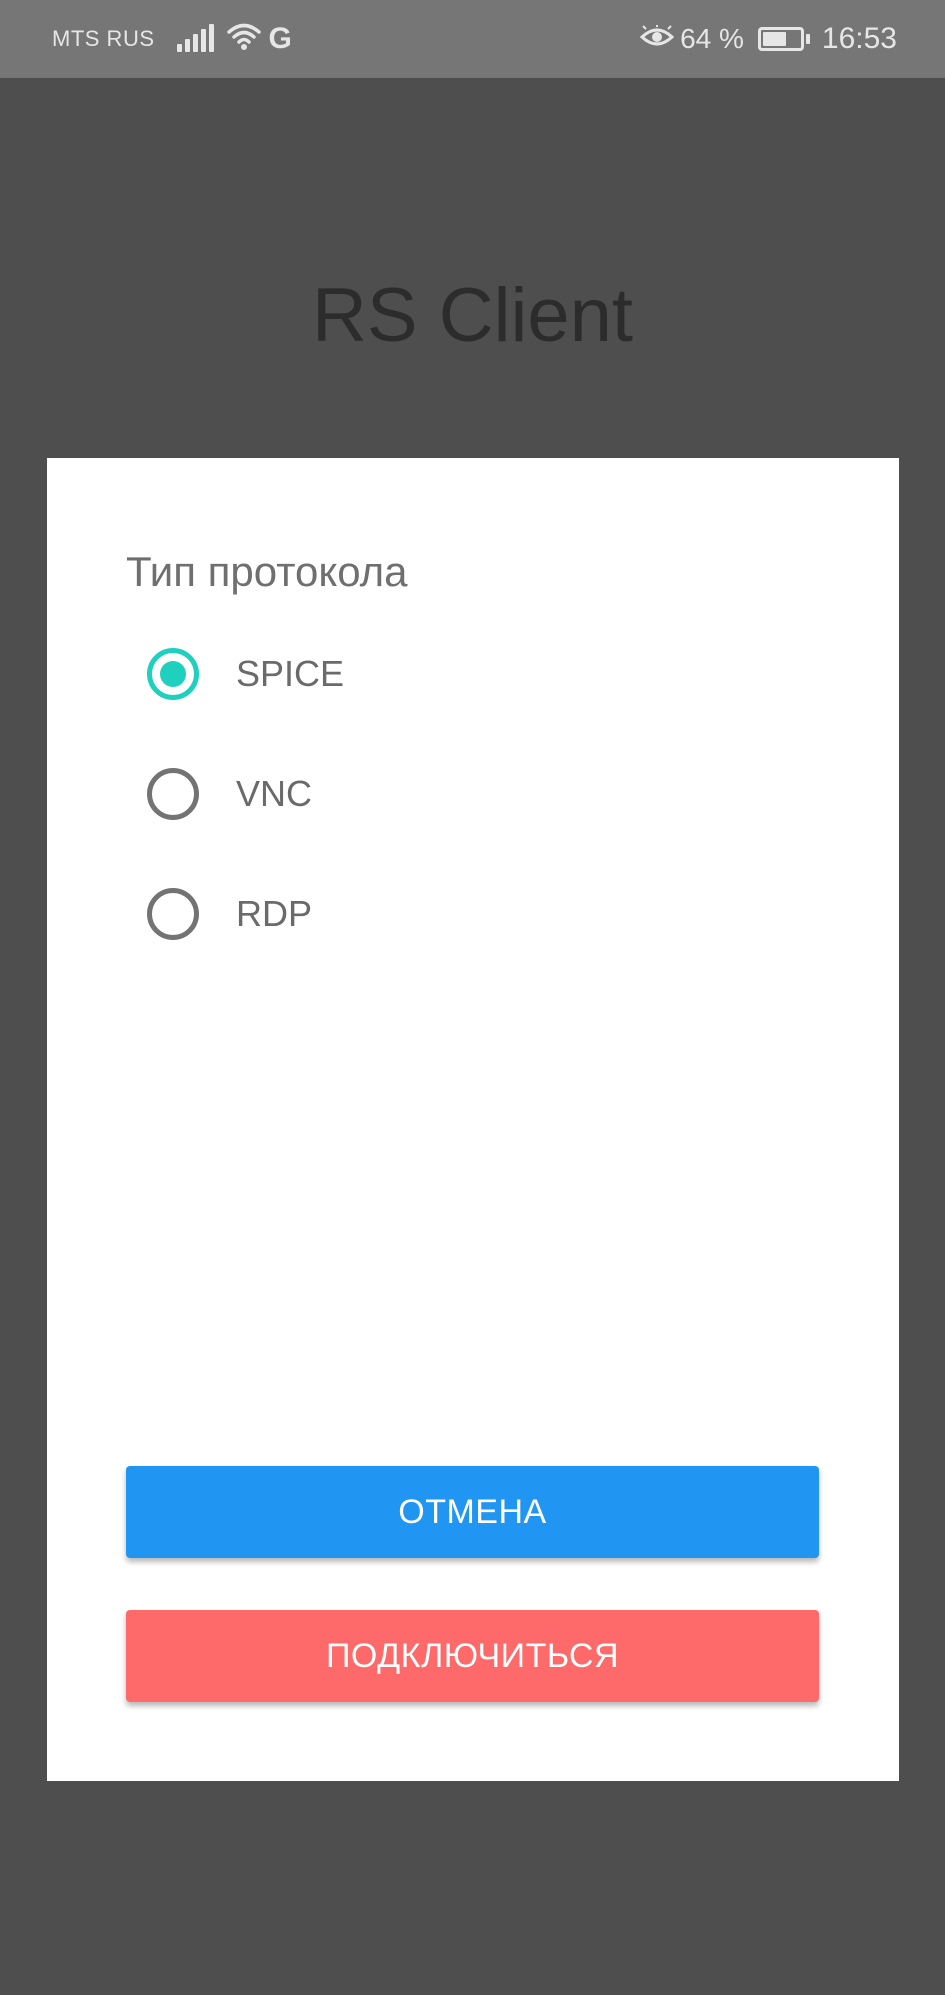 The width and height of the screenshot is (945, 1995). What do you see at coordinates (103, 38) in the screenshot?
I see `carrier-name: MTS RUS` at bounding box center [103, 38].